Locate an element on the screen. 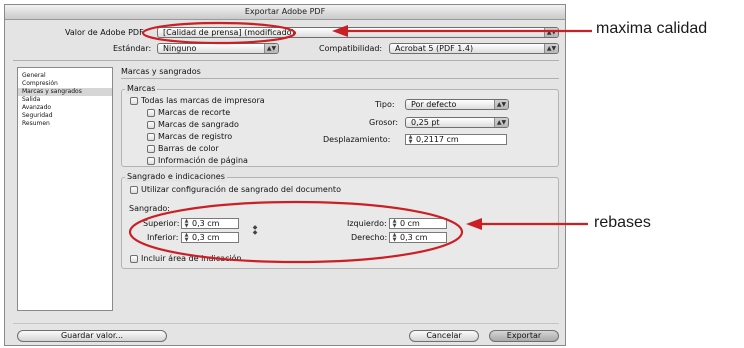 Image resolution: width=744 pixels, height=348 pixels. preset-highlight-ellipse is located at coordinates (219, 33).